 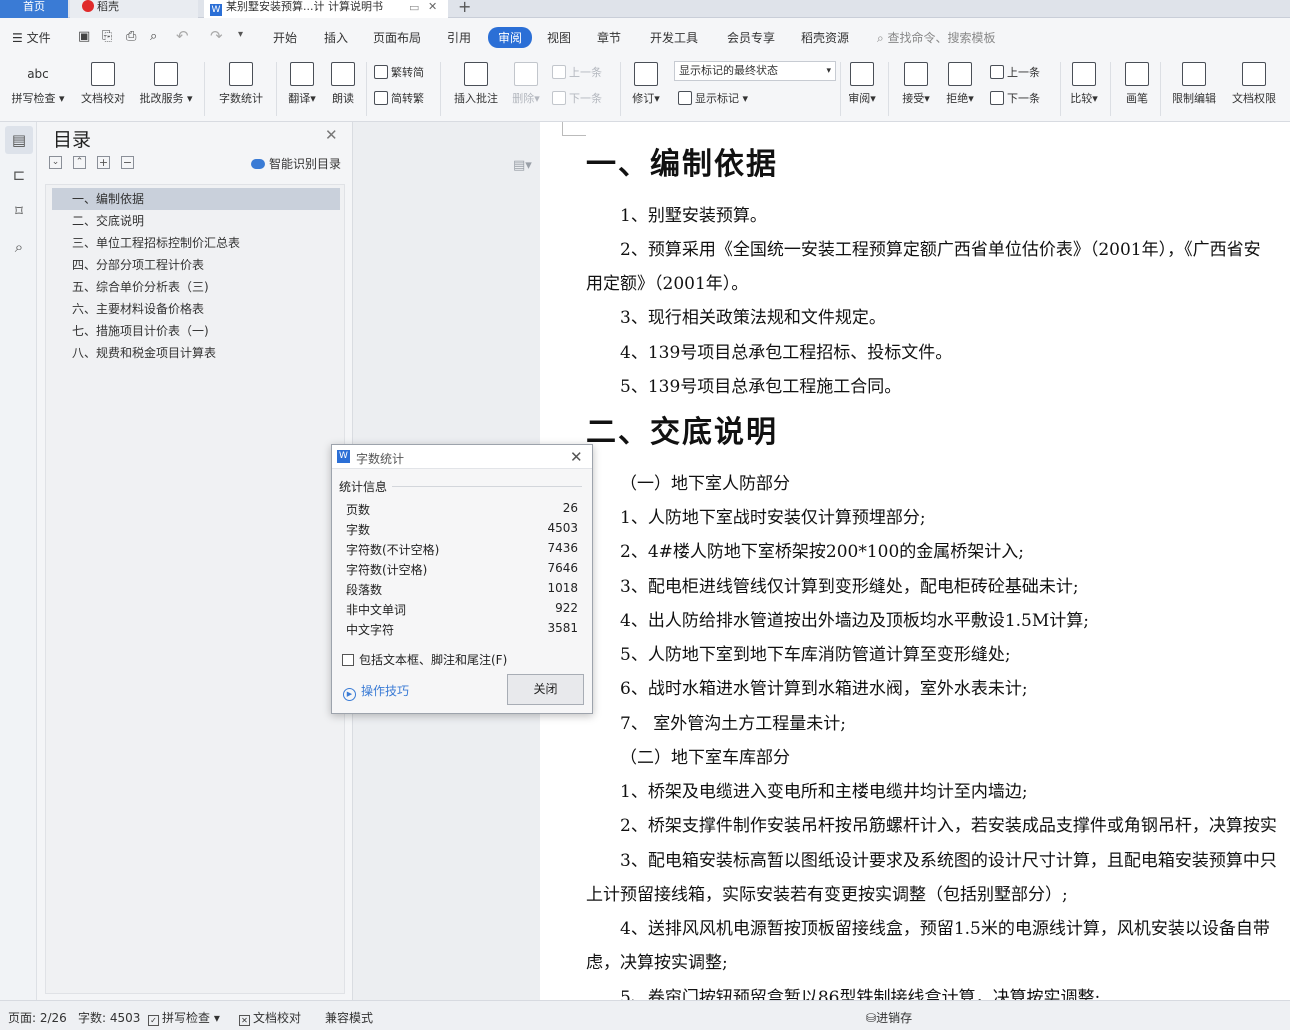 What do you see at coordinates (397, 37) in the screenshot?
I see `menu-layout: 页面布局` at bounding box center [397, 37].